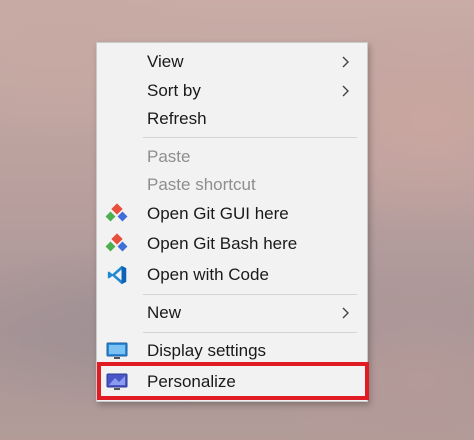  I want to click on menu-item-label: Open with Code, so click(208, 274).